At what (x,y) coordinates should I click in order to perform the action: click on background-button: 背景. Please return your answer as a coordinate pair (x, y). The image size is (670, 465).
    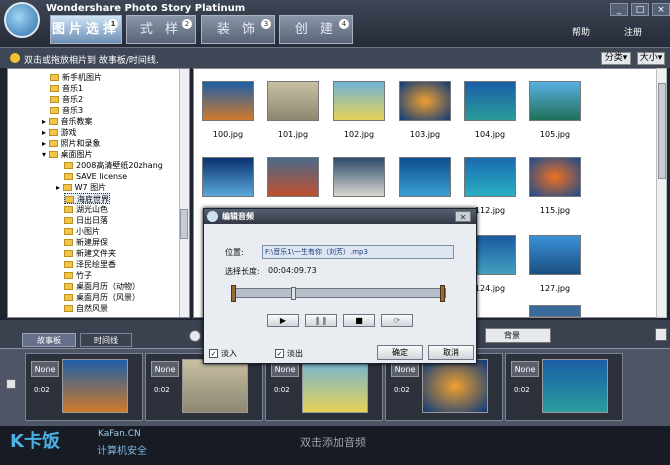
    Looking at the image, I should click on (518, 335).